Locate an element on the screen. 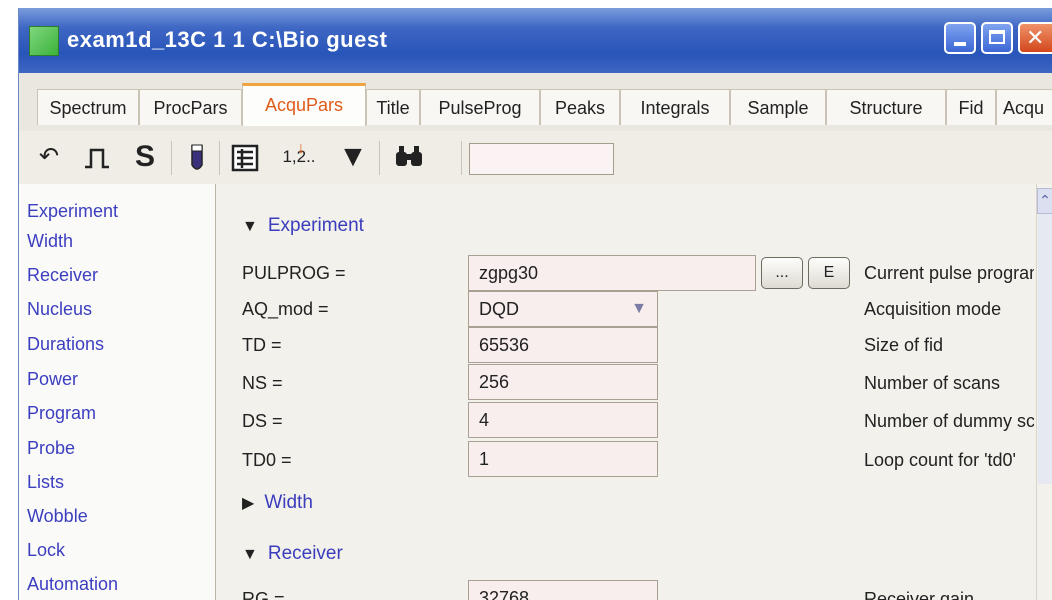 The width and height of the screenshot is (1052, 600). tab-acqu: Acqu is located at coordinates (1024, 107).